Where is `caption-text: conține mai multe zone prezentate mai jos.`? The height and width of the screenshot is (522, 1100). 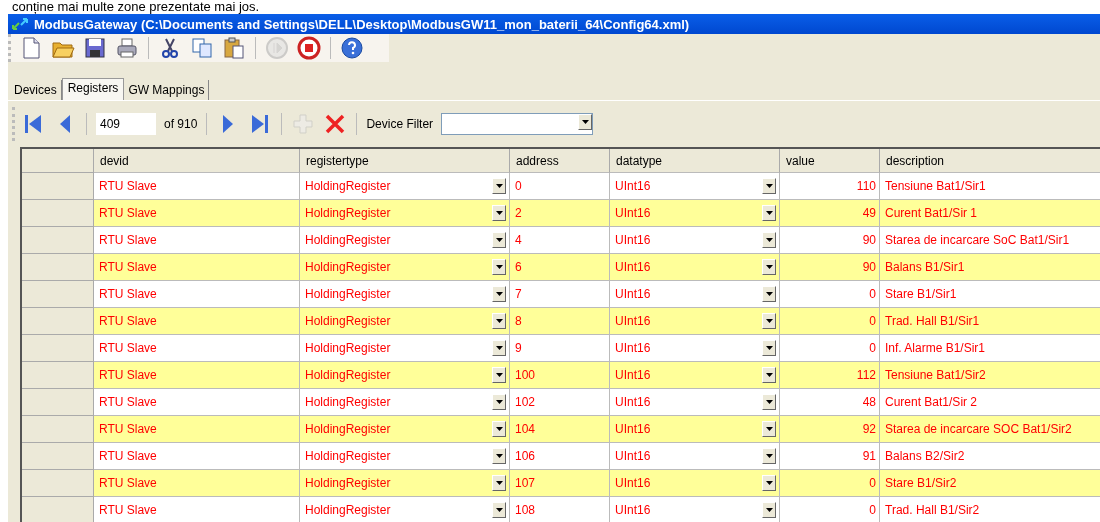
caption-text: conține mai multe zone prezentate mai jos. is located at coordinates (136, 7).